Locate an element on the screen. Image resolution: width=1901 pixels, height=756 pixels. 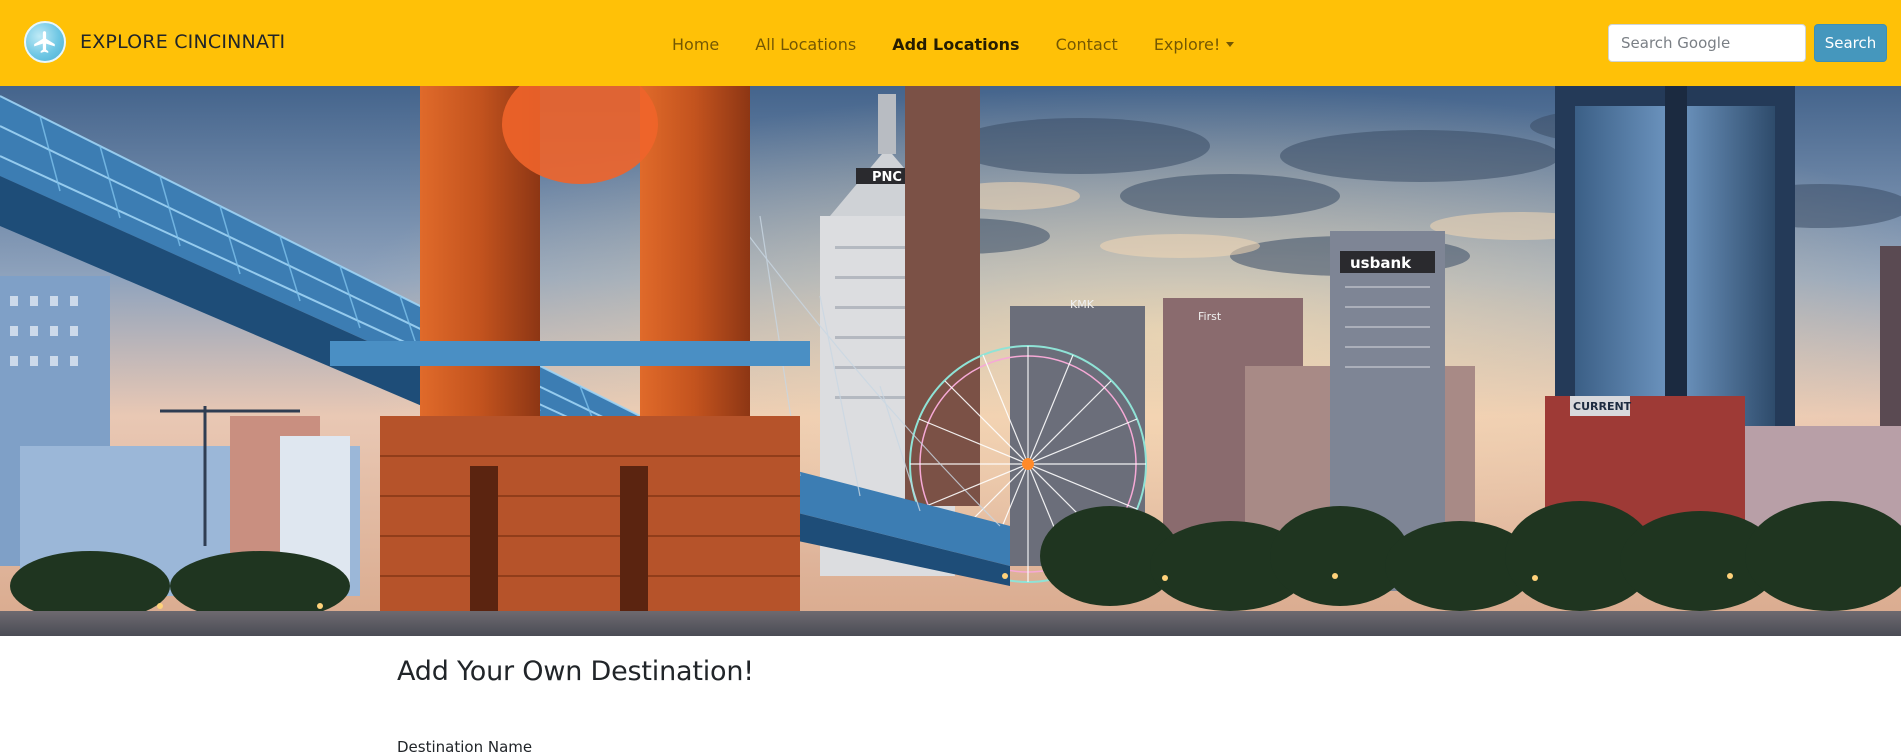
first-sign: First is located at coordinates (1210, 316).